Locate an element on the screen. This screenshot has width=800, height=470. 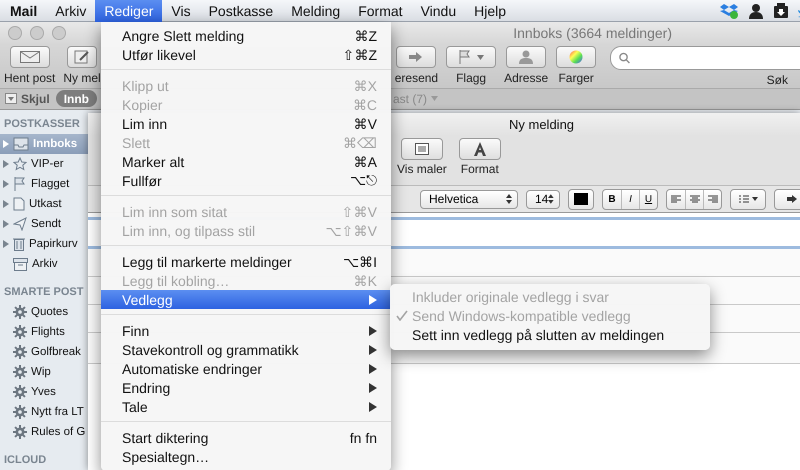
trash-icon is located at coordinates (19, 244).